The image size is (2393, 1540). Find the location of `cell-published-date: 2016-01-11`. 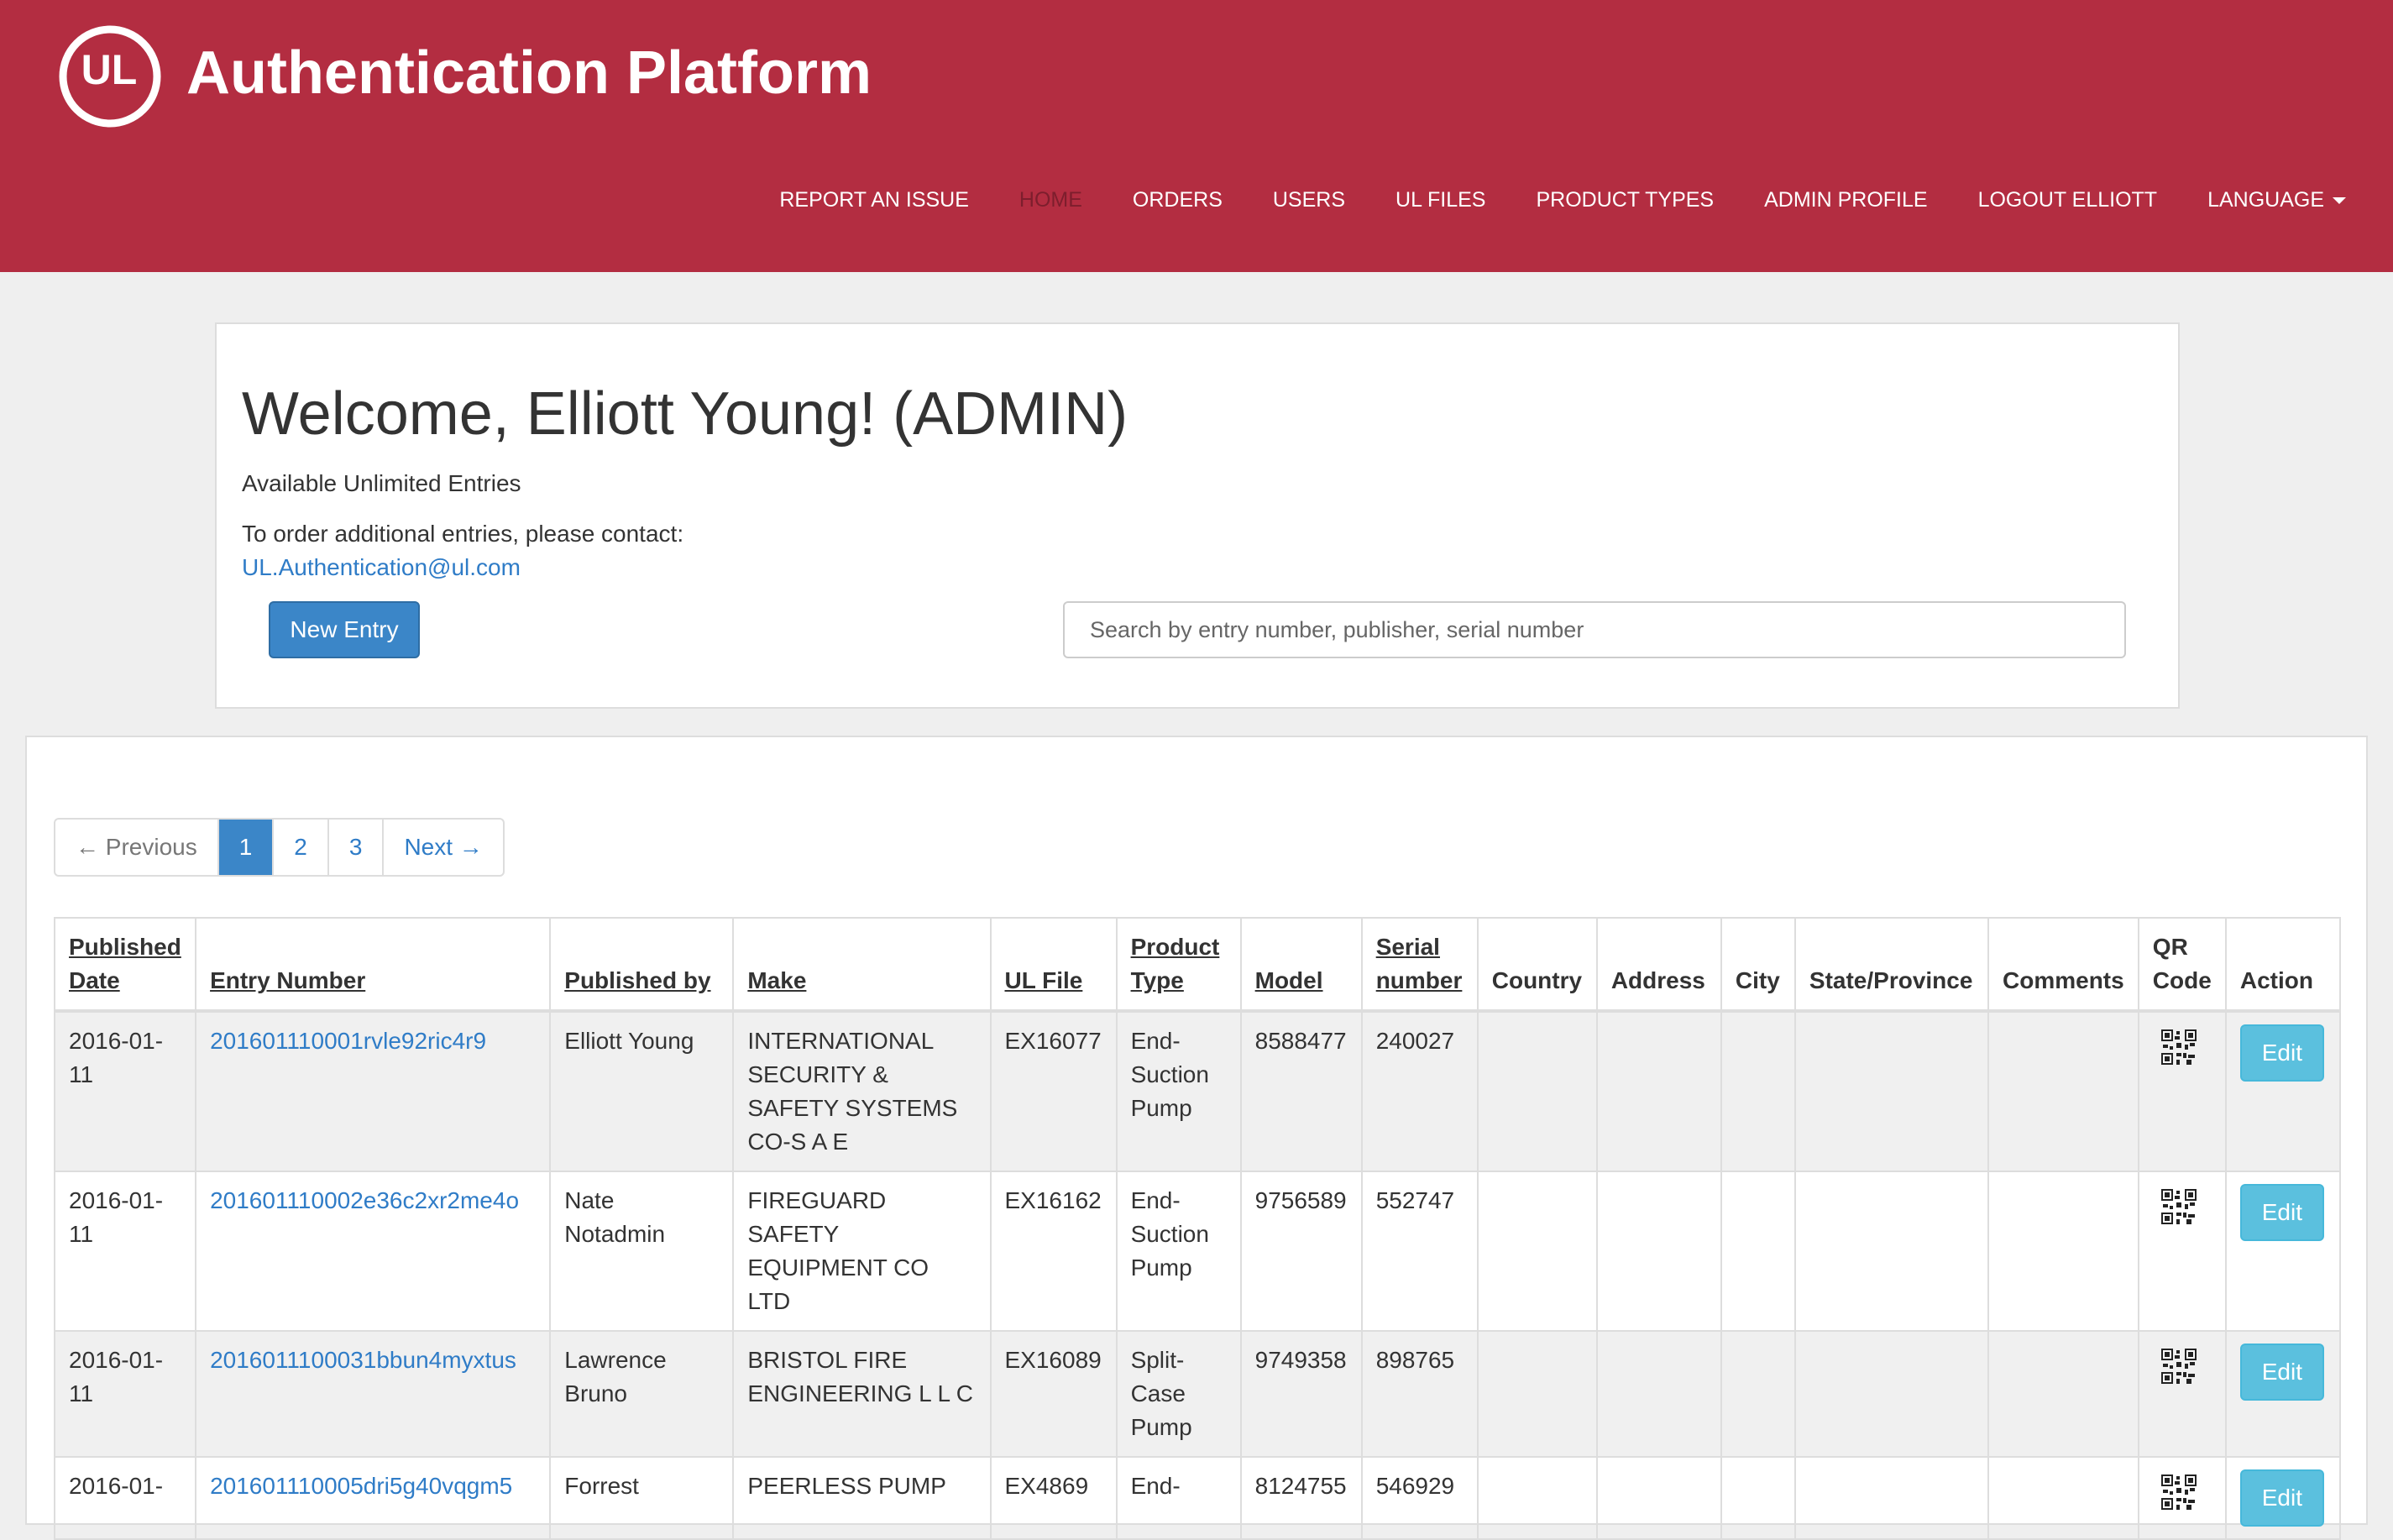

cell-published-date: 2016-01-11 is located at coordinates (125, 1394).